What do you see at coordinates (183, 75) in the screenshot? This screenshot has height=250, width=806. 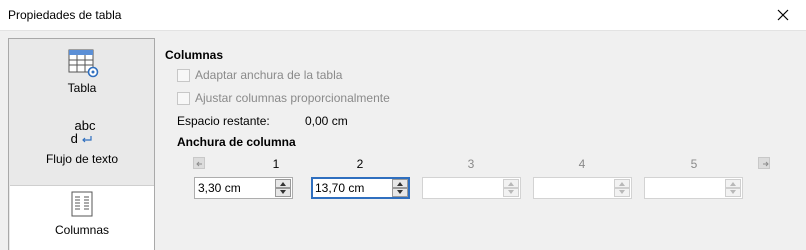 I see `fit-width-checkbox` at bounding box center [183, 75].